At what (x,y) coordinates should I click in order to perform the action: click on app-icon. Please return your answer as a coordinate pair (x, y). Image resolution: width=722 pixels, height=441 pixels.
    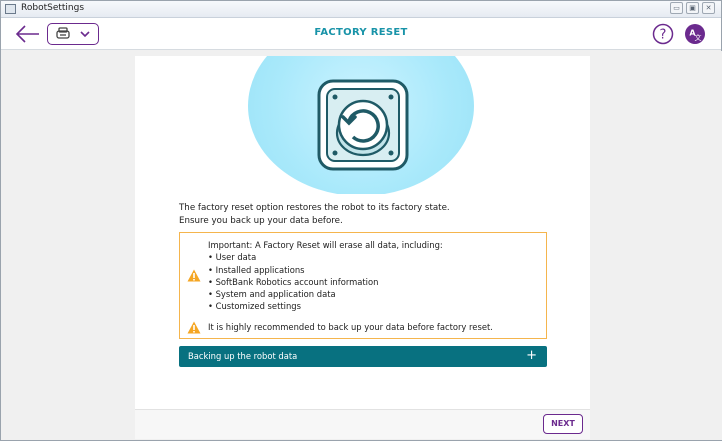
    Looking at the image, I should click on (10, 9).